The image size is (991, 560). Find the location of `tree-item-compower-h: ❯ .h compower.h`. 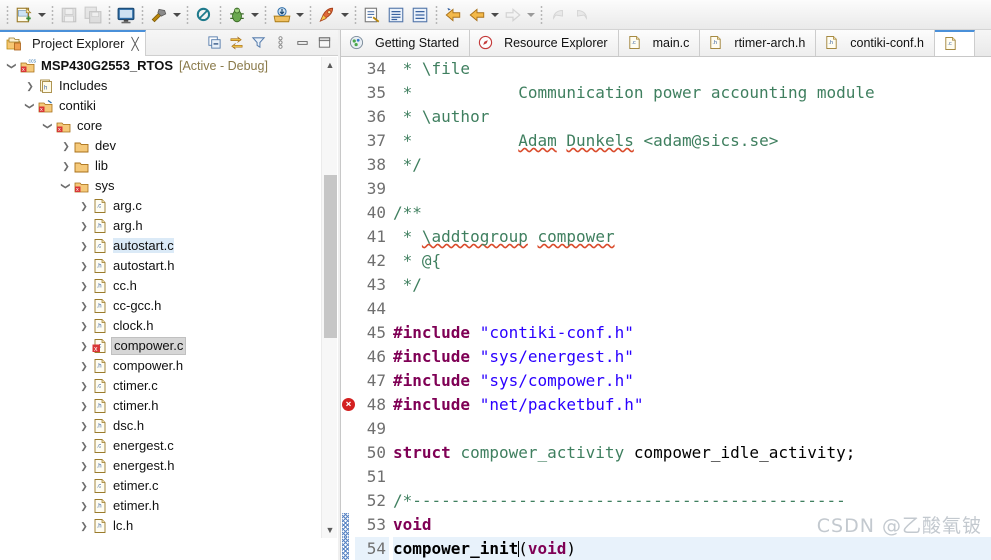

tree-item-compower-h: ❯ .h compower.h is located at coordinates (160, 366).